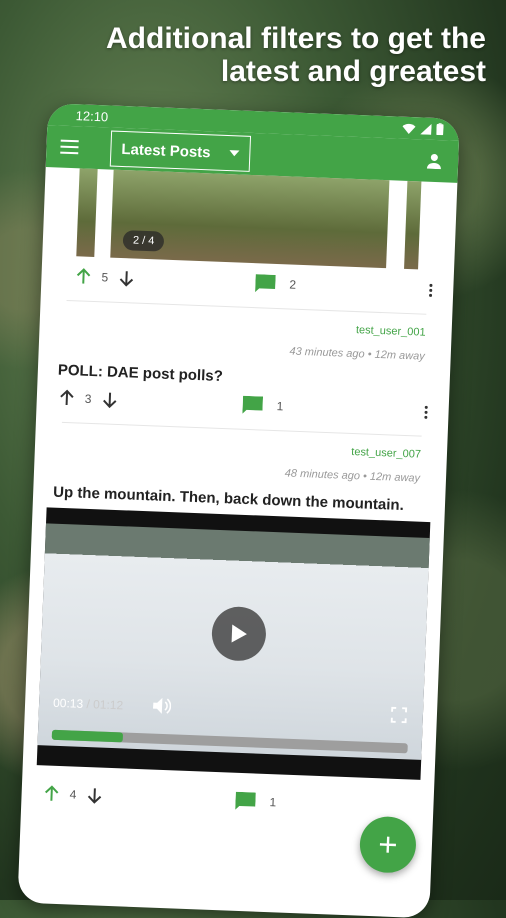 This screenshot has height=918, width=506. I want to click on post-username: test_user_001, so click(246, 325).